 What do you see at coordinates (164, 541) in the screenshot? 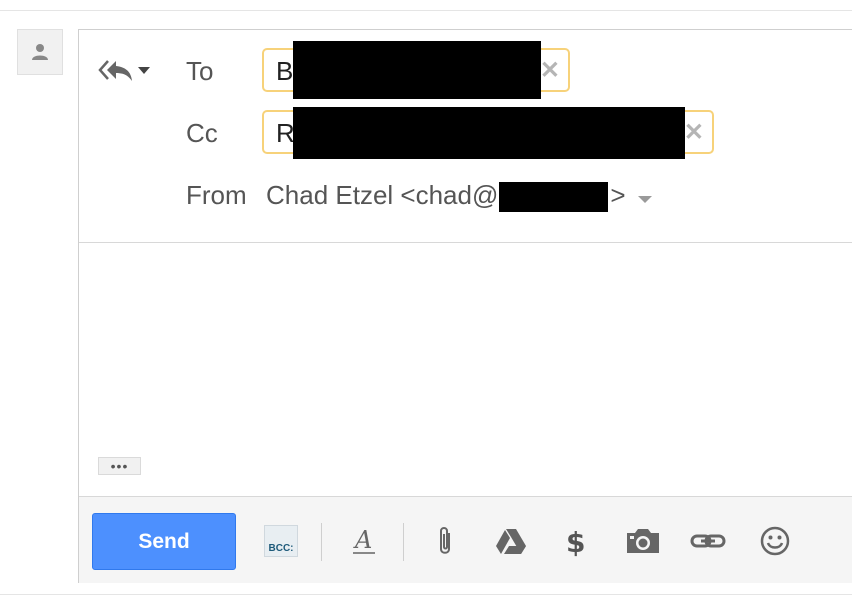
I see `send-button: Send` at bounding box center [164, 541].